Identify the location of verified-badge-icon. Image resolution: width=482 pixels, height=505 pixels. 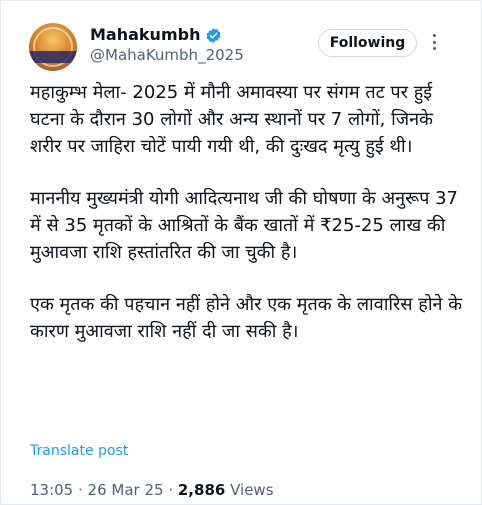
(214, 35).